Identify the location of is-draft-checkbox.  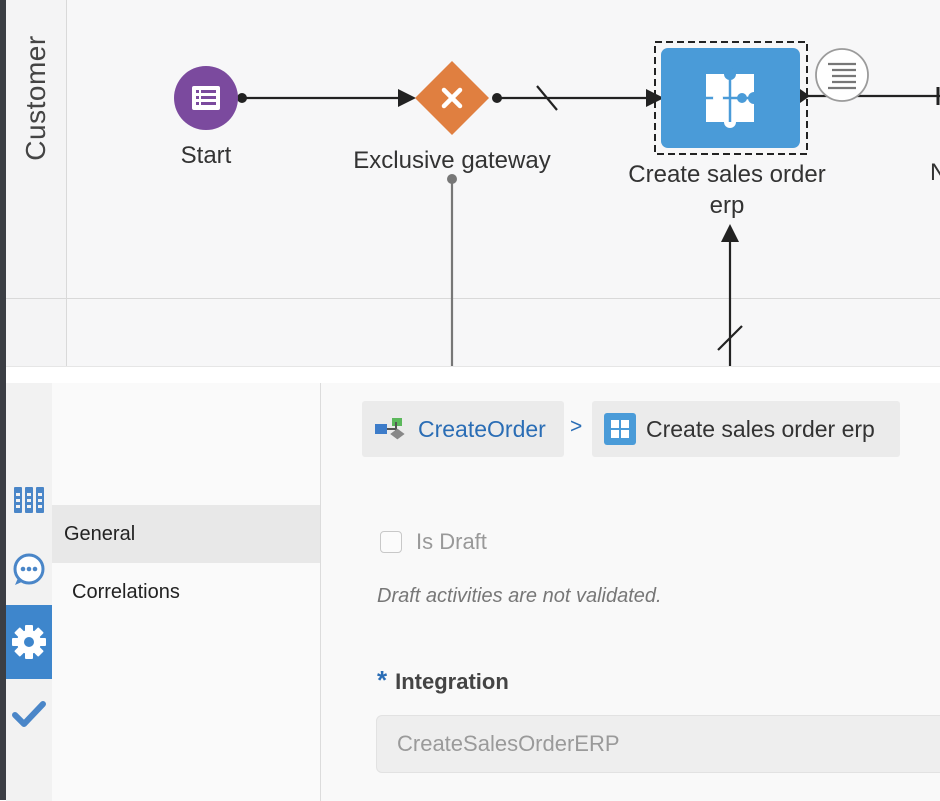
(391, 542).